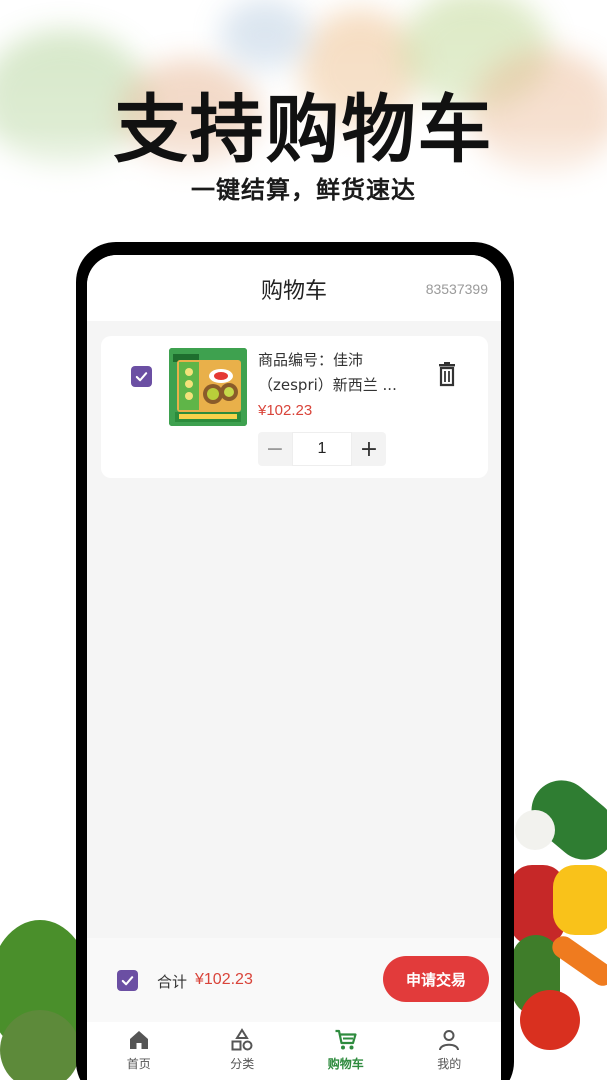 This screenshot has height=1080, width=607. Describe the element at coordinates (208, 387) in the screenshot. I see `product-image` at that location.